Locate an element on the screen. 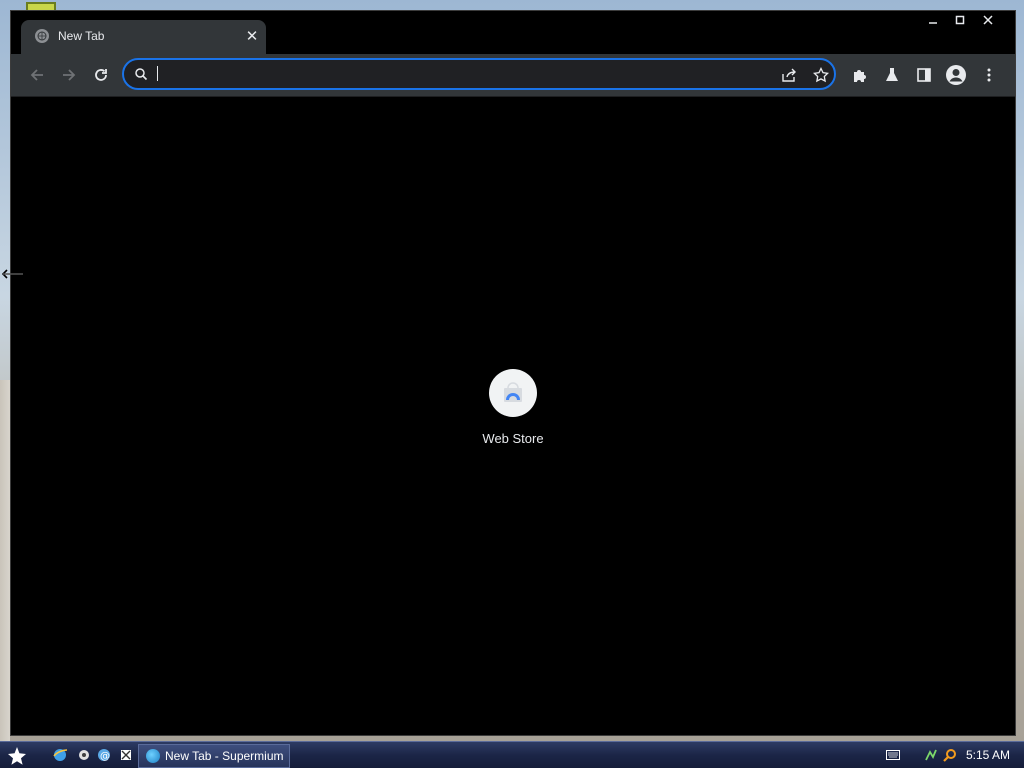 The height and width of the screenshot is (768, 1024). kebab-menu-icon is located at coordinates (989, 75).